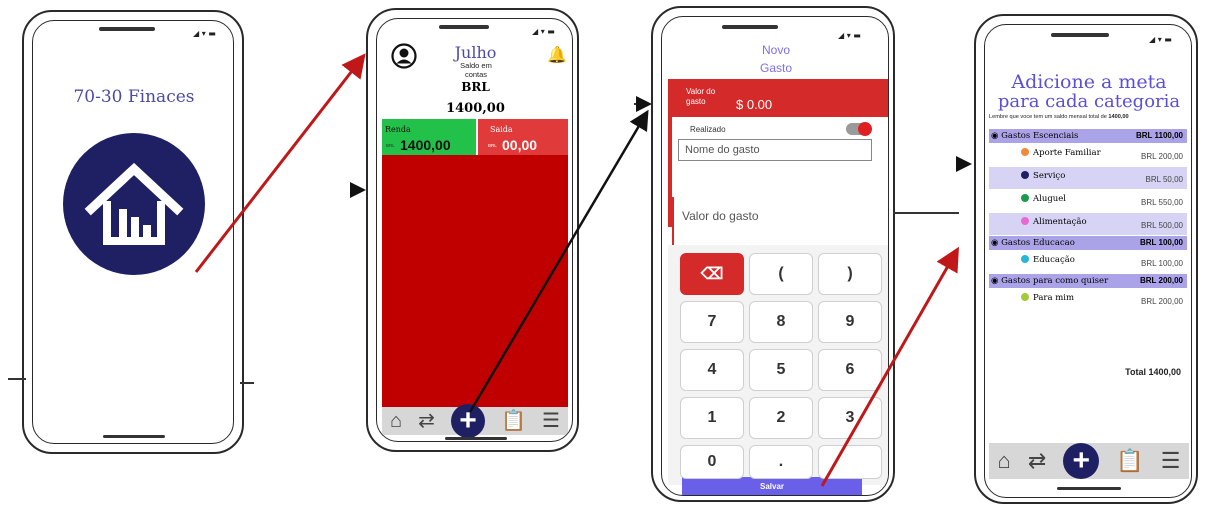 The image size is (1208, 510). I want to click on arrow-add-to-new-expense, so click(558, 261).